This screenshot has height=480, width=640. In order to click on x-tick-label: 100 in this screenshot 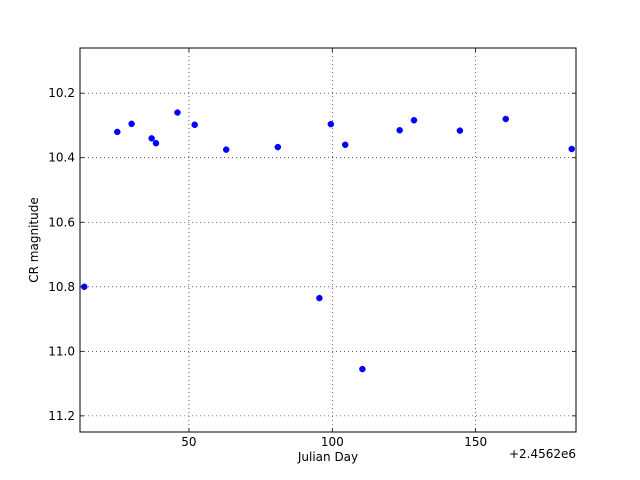, I will do `click(332, 442)`.